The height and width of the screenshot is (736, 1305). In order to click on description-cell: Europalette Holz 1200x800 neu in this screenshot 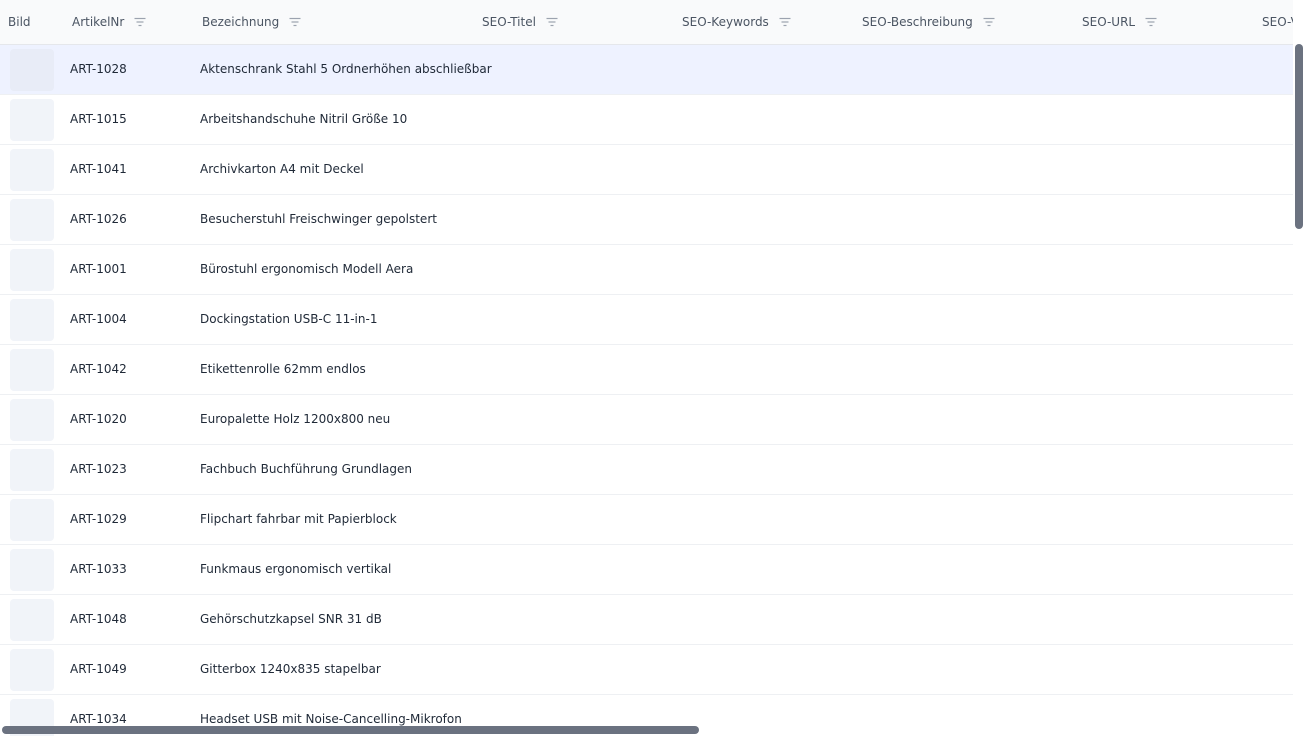, I will do `click(295, 419)`.